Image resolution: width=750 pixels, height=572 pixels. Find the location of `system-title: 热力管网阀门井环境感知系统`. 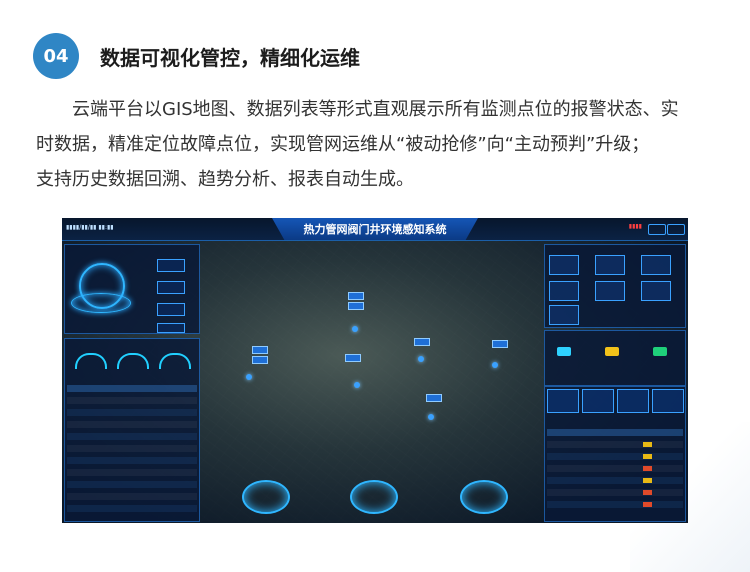

system-title: 热力管网阀门井环境感知系统 is located at coordinates (375, 229).